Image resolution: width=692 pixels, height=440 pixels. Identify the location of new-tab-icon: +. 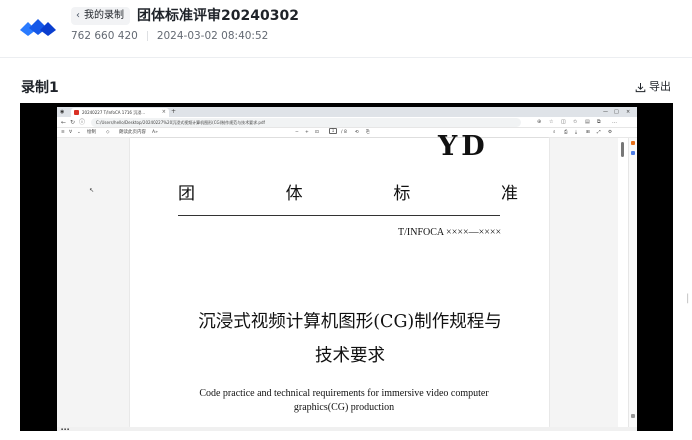
(173, 112).